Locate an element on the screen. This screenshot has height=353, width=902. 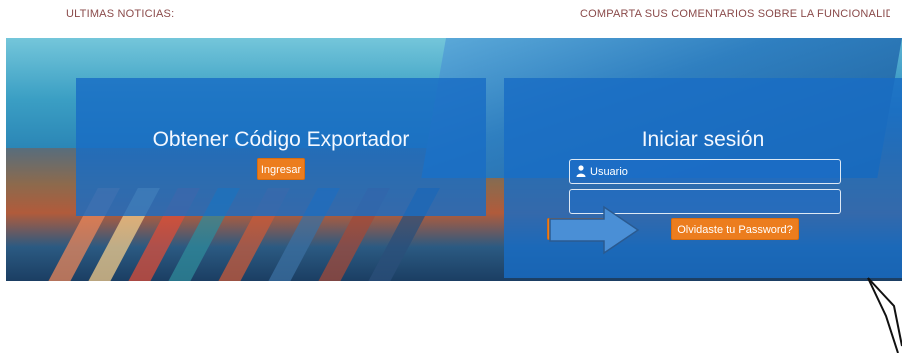
username-input is located at coordinates (705, 171).